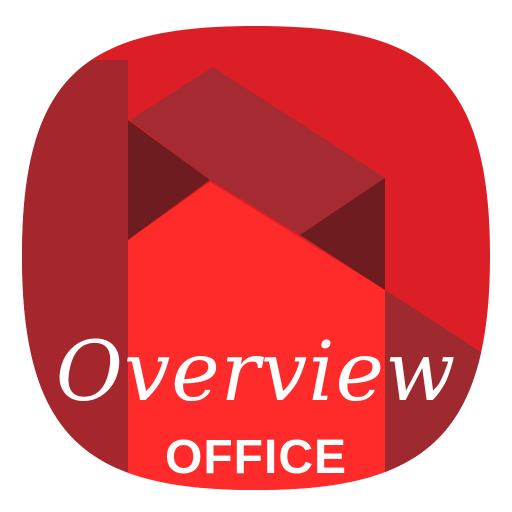 The width and height of the screenshot is (512, 512). Describe the element at coordinates (256, 457) in the screenshot. I see `office-text: OFFICE` at that location.